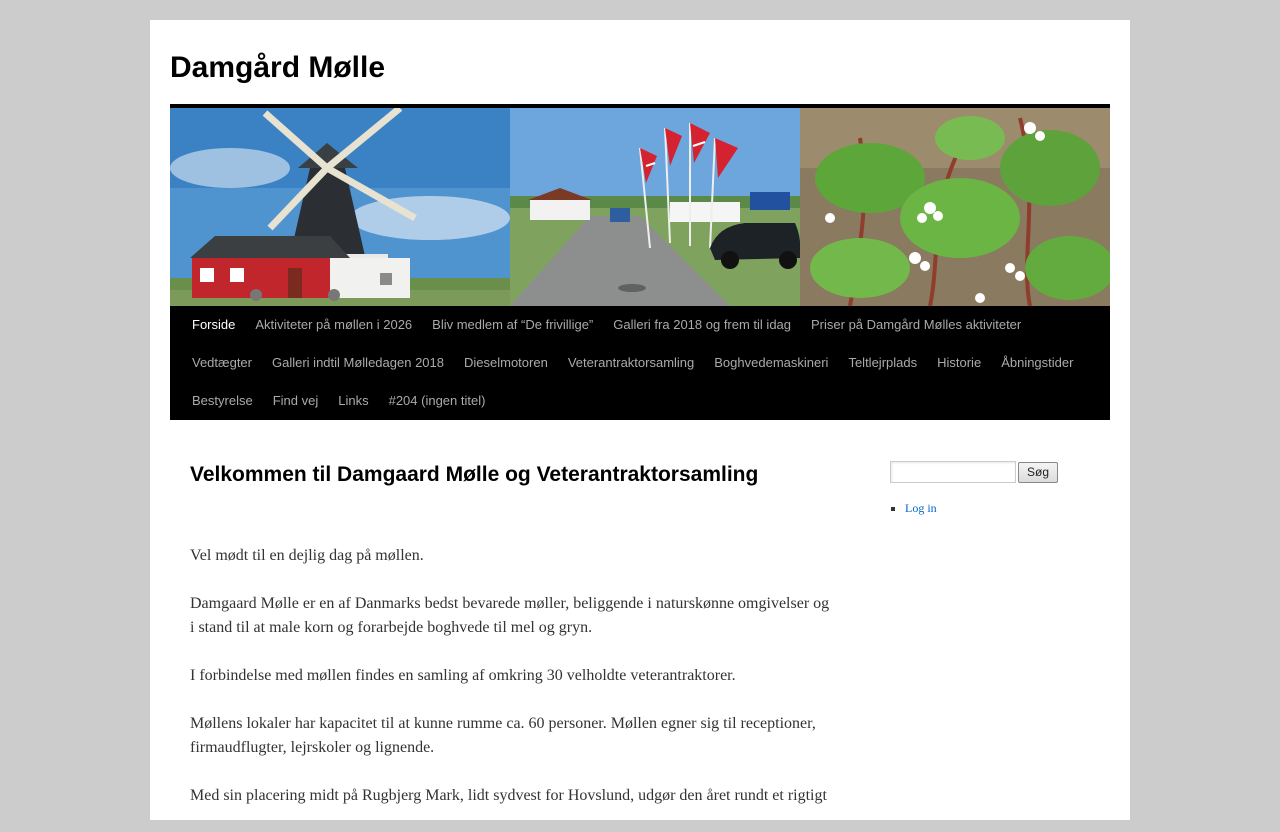  What do you see at coordinates (771, 363) in the screenshot?
I see `nav-item-boghvedemaskineri: Boghvedemaskineri` at bounding box center [771, 363].